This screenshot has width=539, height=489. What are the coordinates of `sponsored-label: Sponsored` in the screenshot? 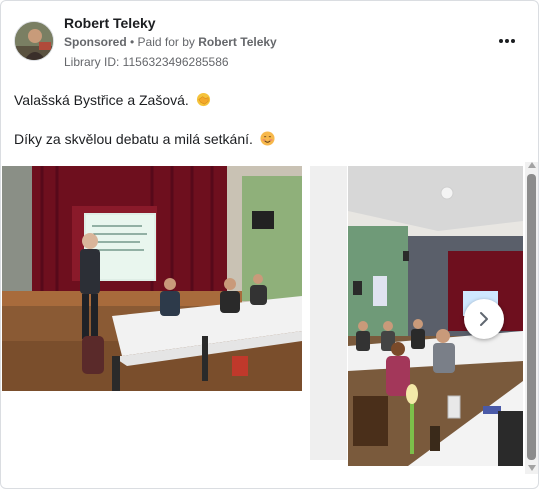 It's located at (95, 42).